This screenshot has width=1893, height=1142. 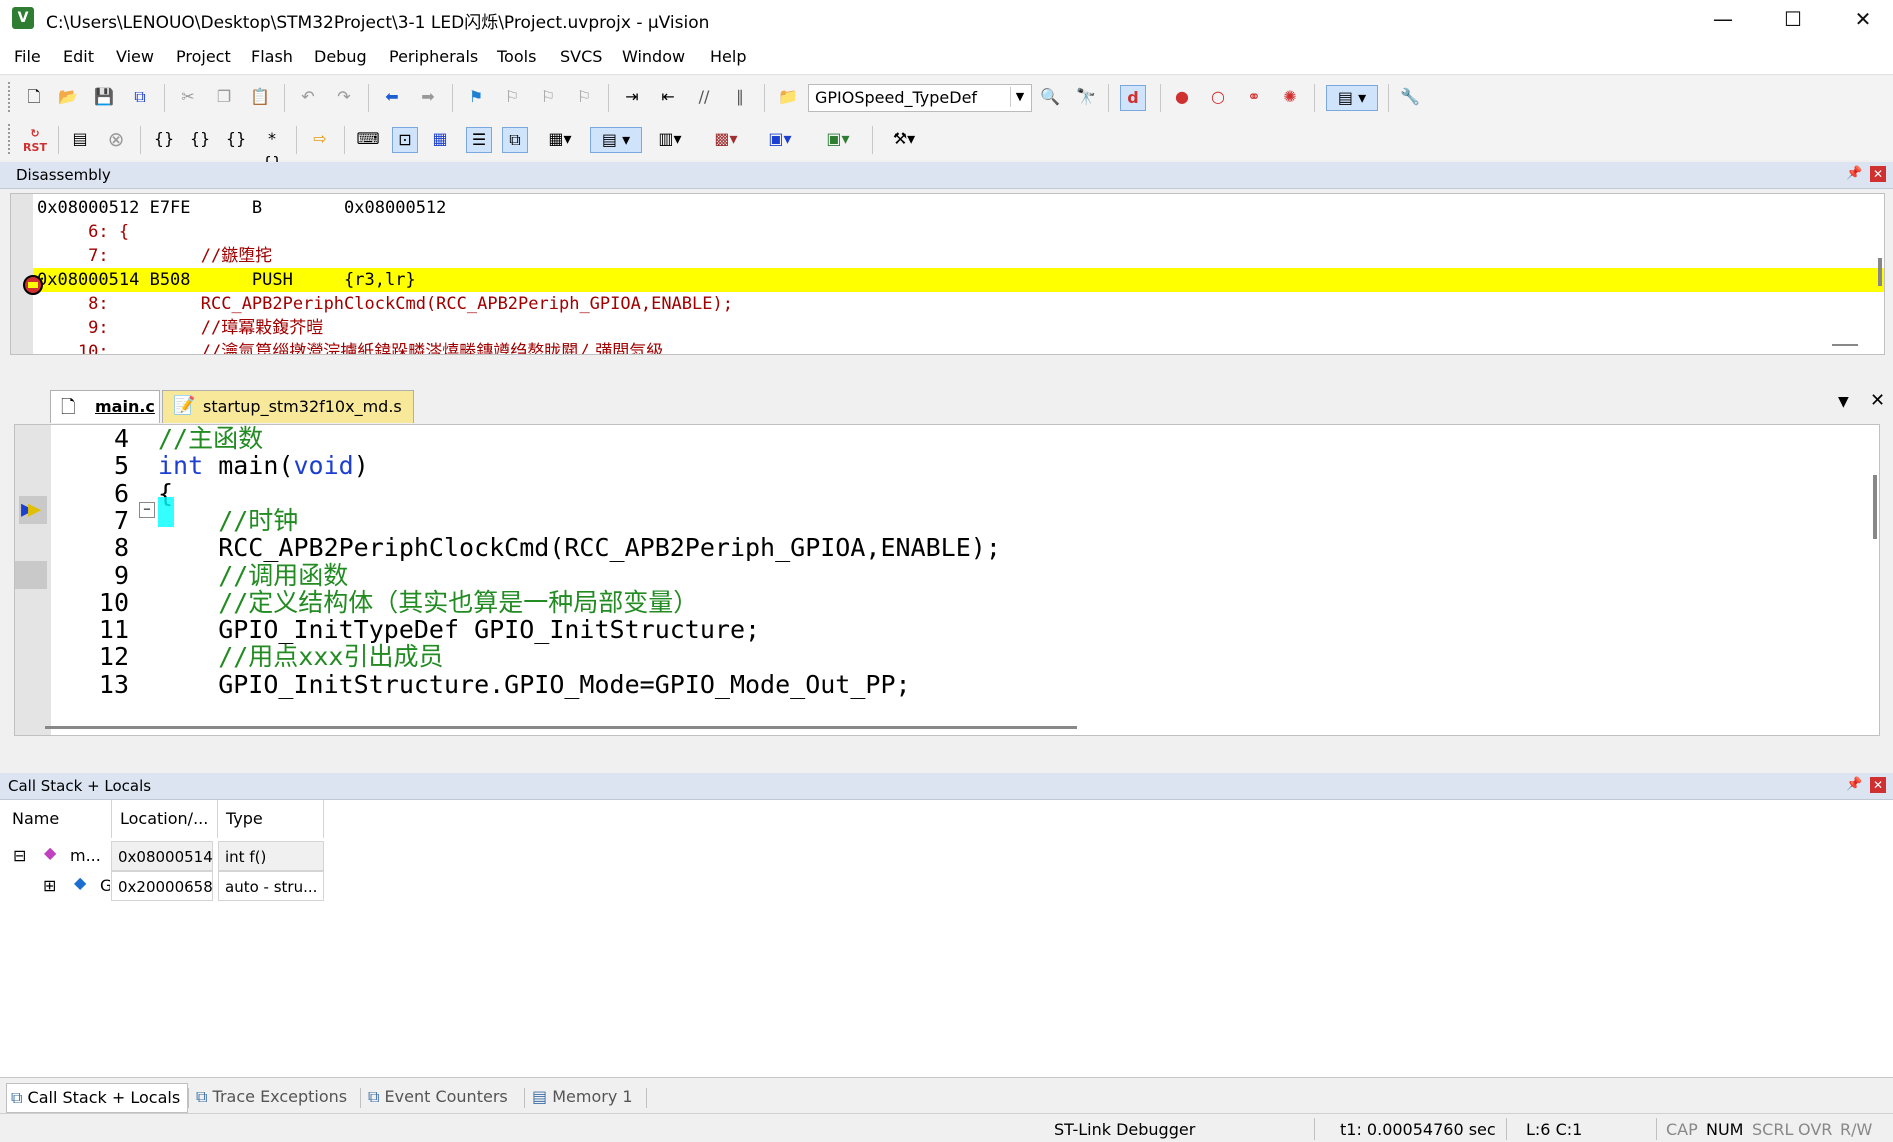 What do you see at coordinates (960, 232) in the screenshot?
I see `disassembly-line: 6: {` at bounding box center [960, 232].